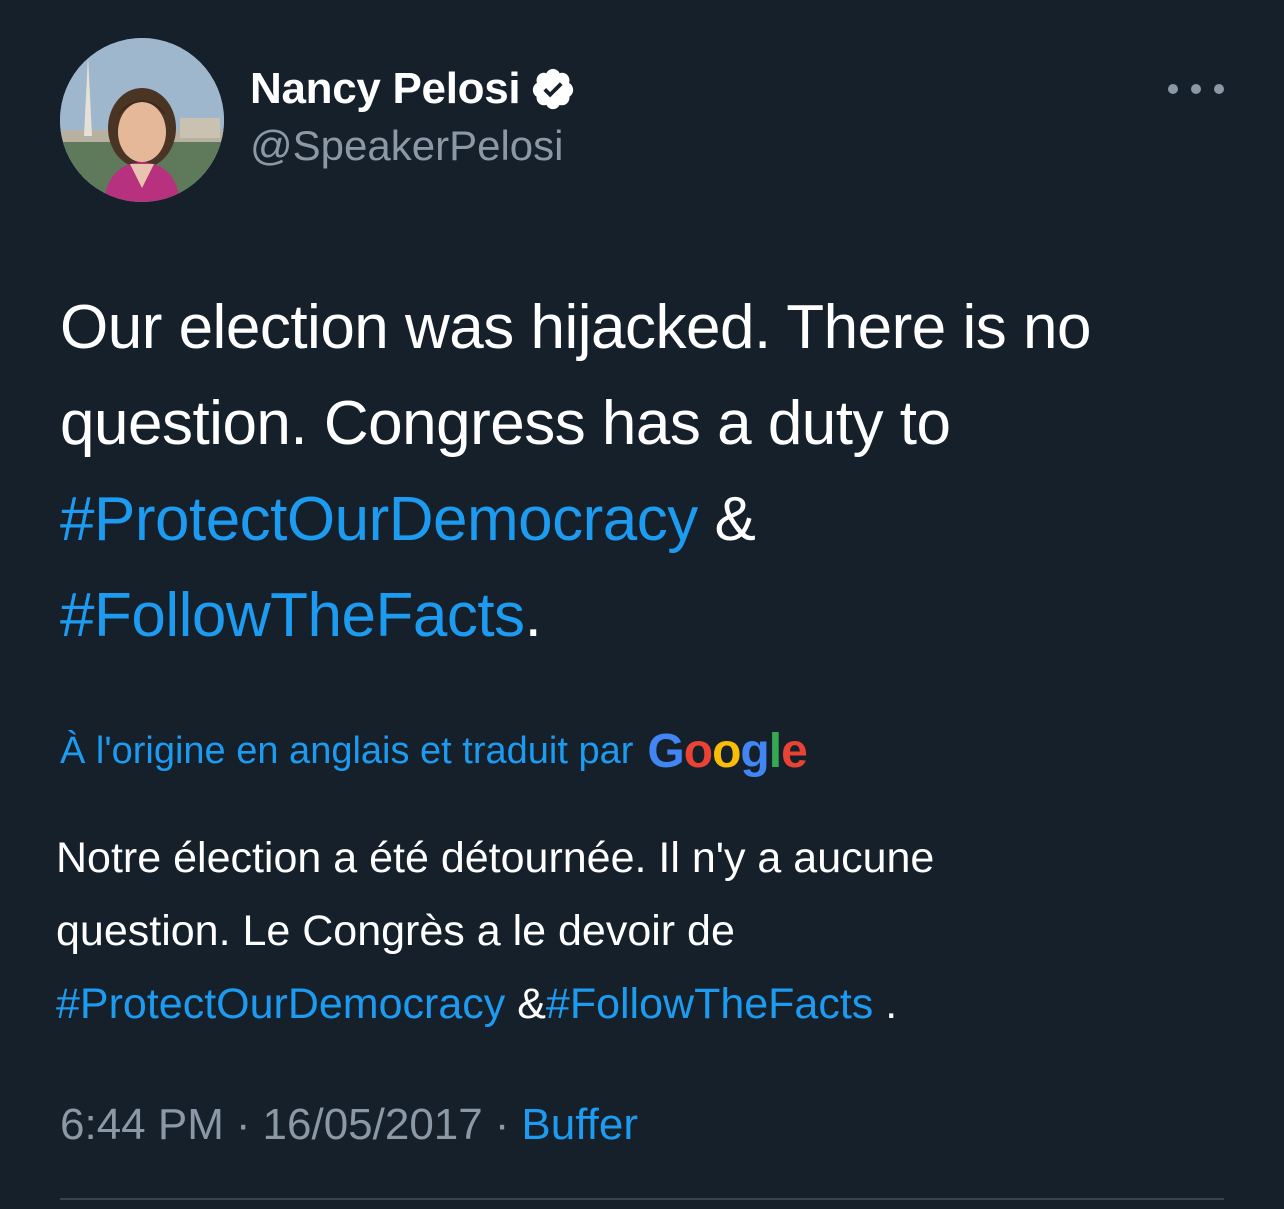 This screenshot has width=1284, height=1209. What do you see at coordinates (579, 1125) in the screenshot?
I see `tweet-source: Buffer` at bounding box center [579, 1125].